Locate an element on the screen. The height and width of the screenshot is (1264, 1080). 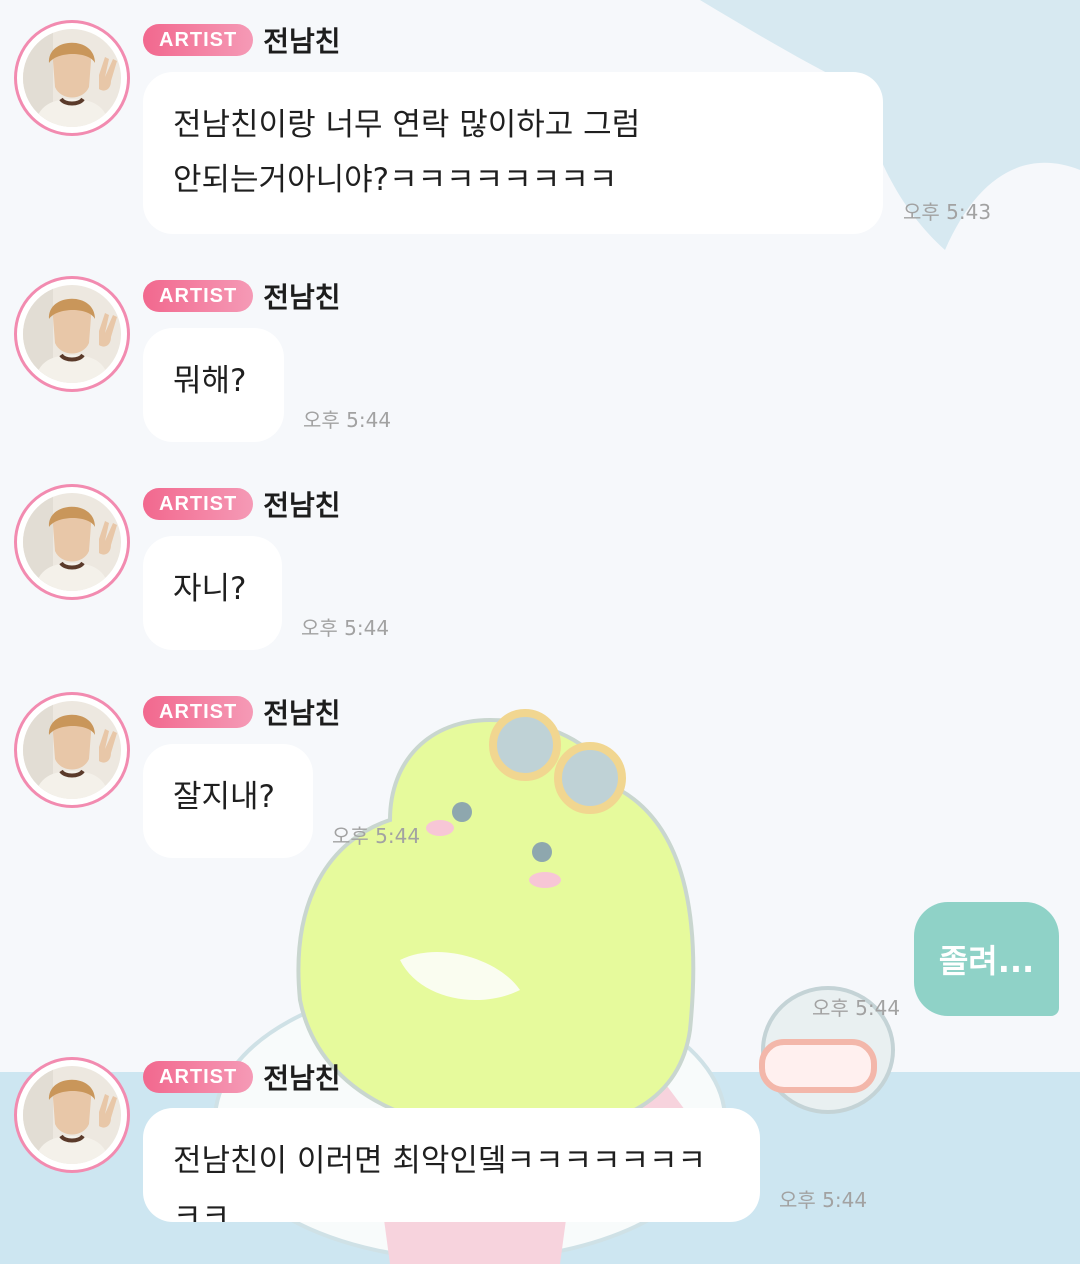
message-bubble: 전남친이 이러면 최악인뎈ㅋㅋㅋㅋㅋㅋㅋㅋㅋ is located at coordinates (451, 1171).